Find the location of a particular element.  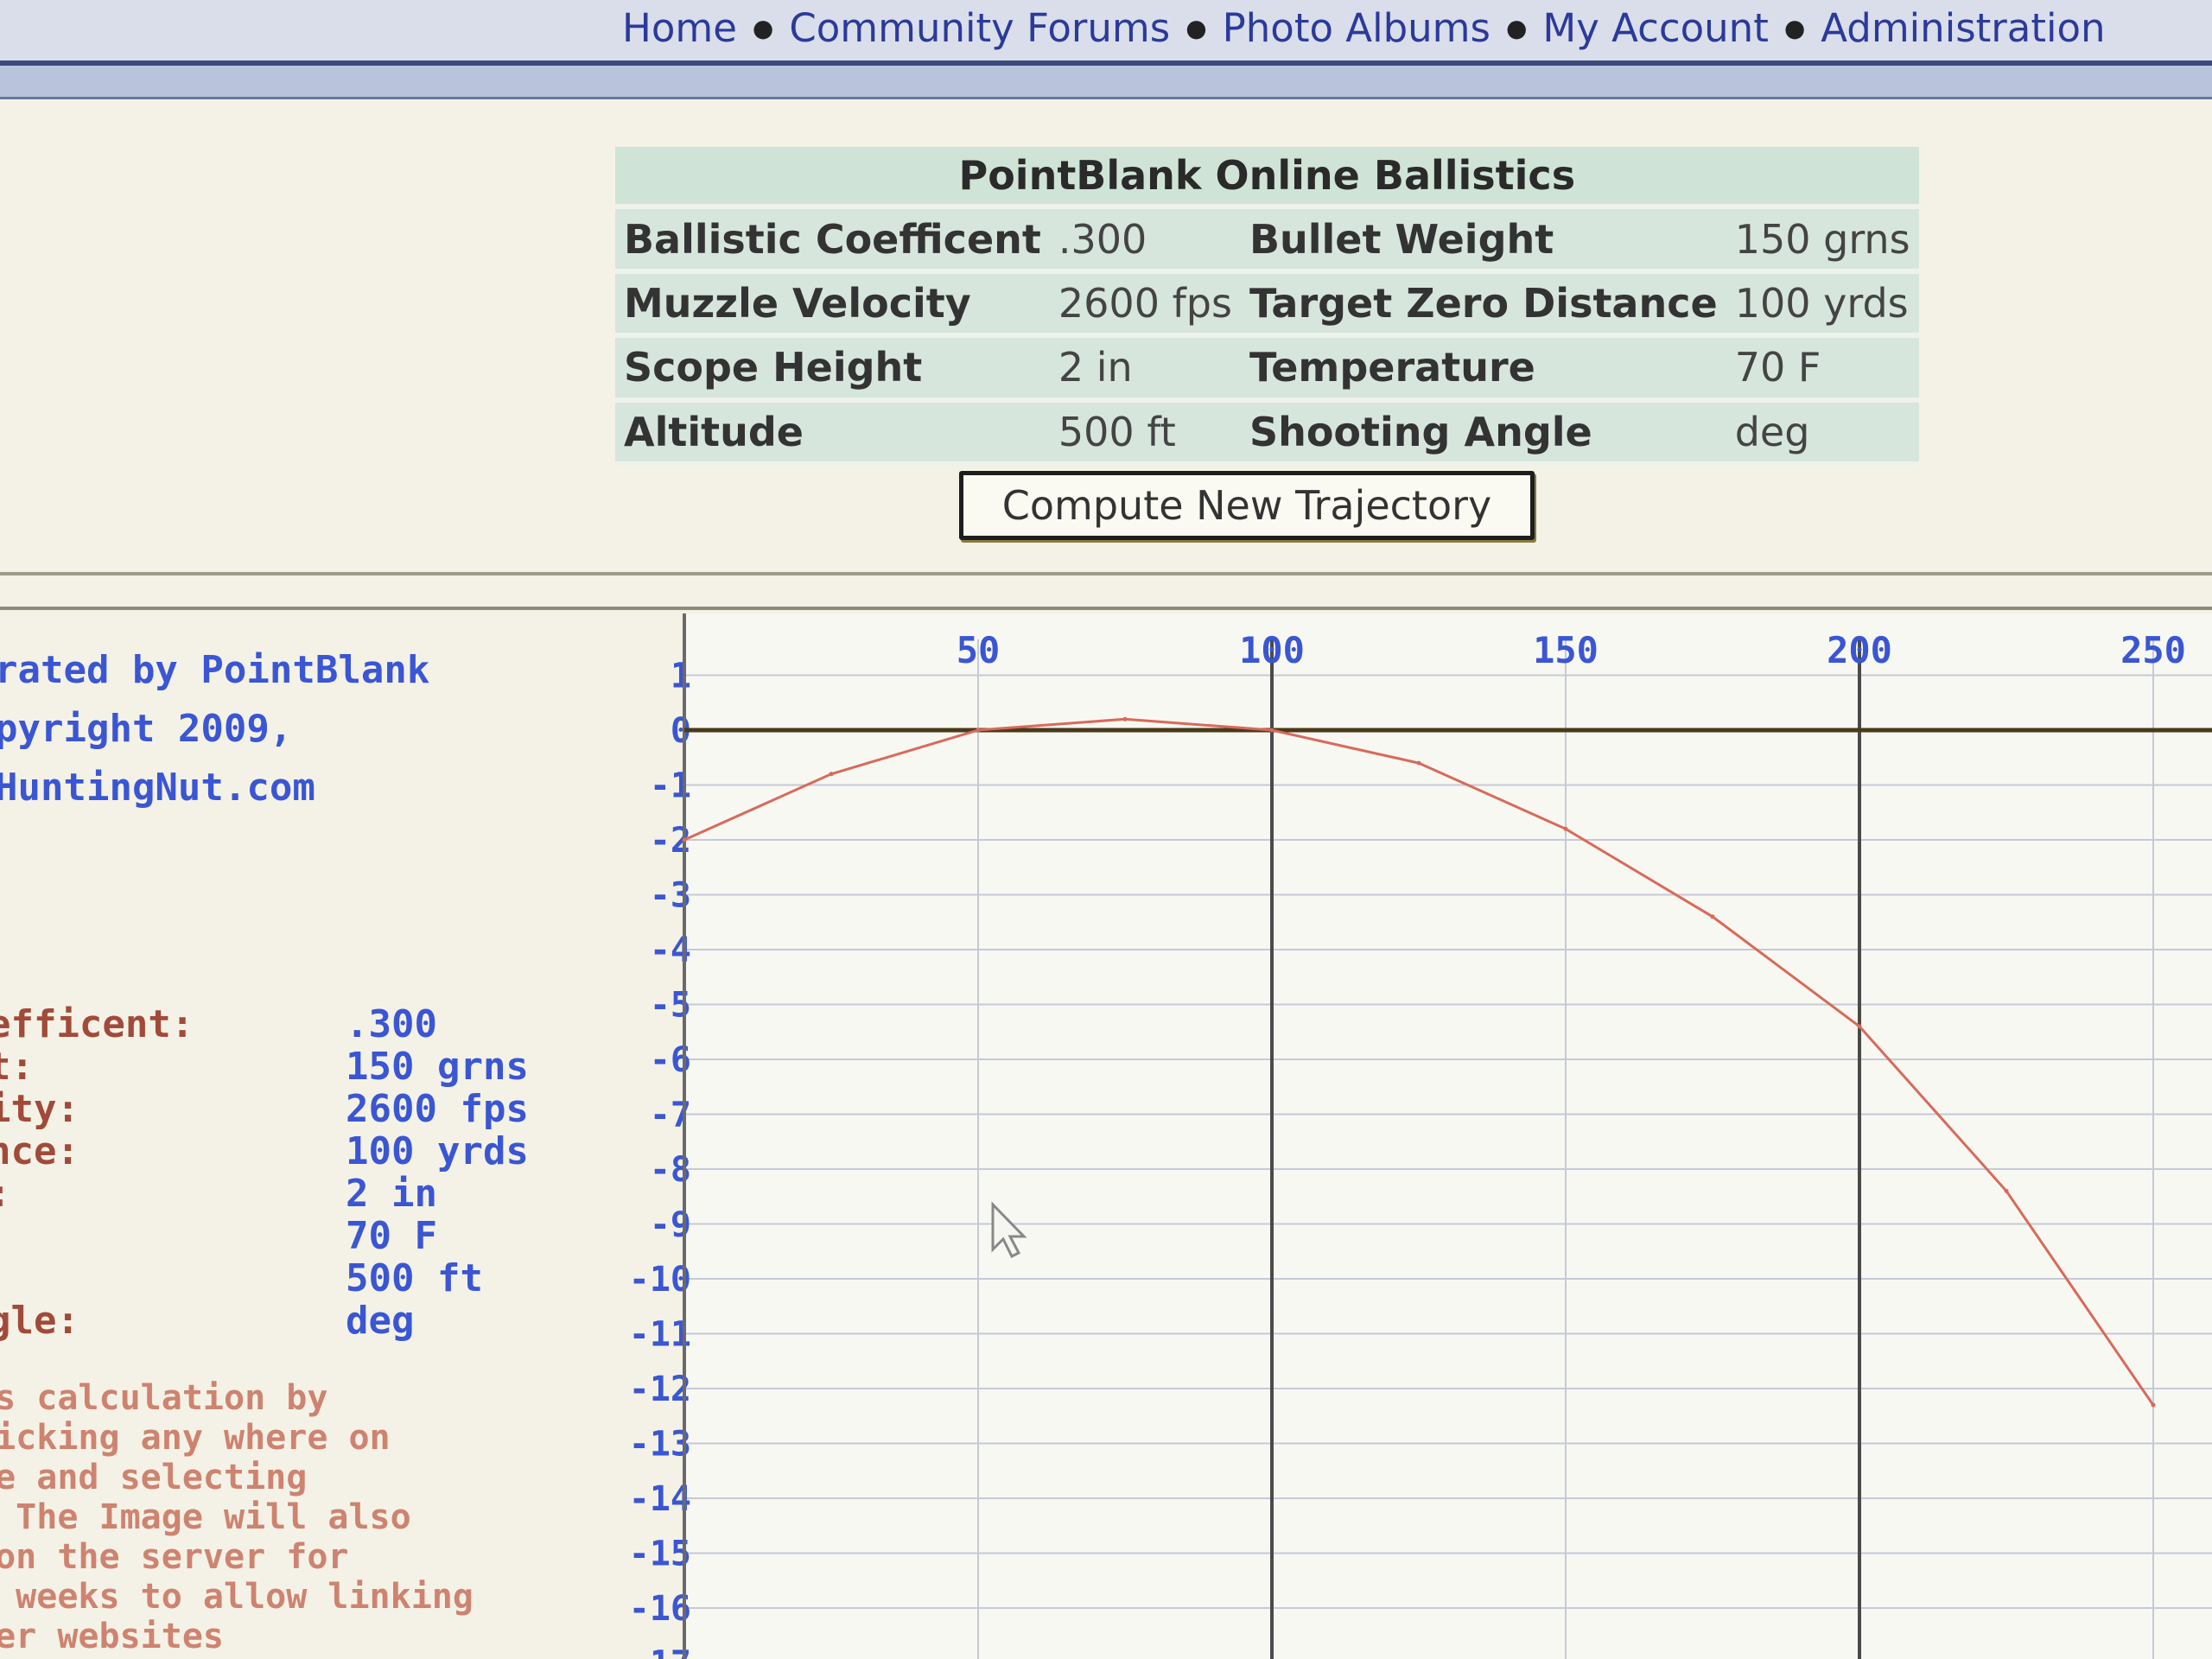

mouse-cursor-icon is located at coordinates (1009, 1230).